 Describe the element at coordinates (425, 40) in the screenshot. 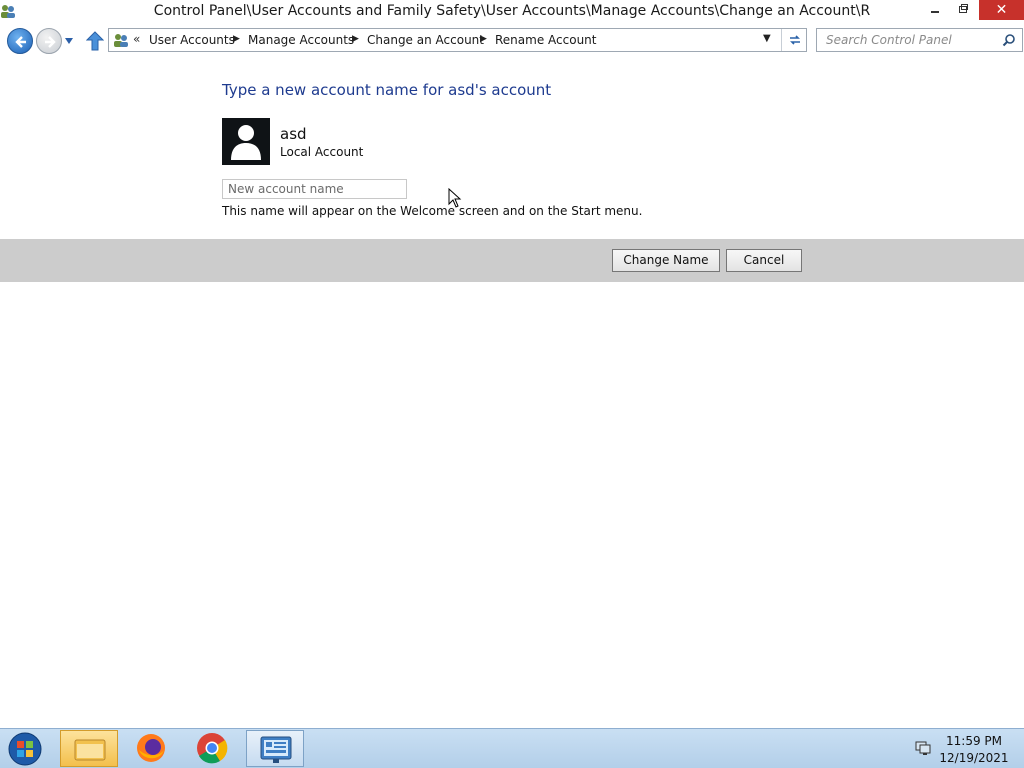

I see `breadcrumb-change-account: Change an Account` at that location.